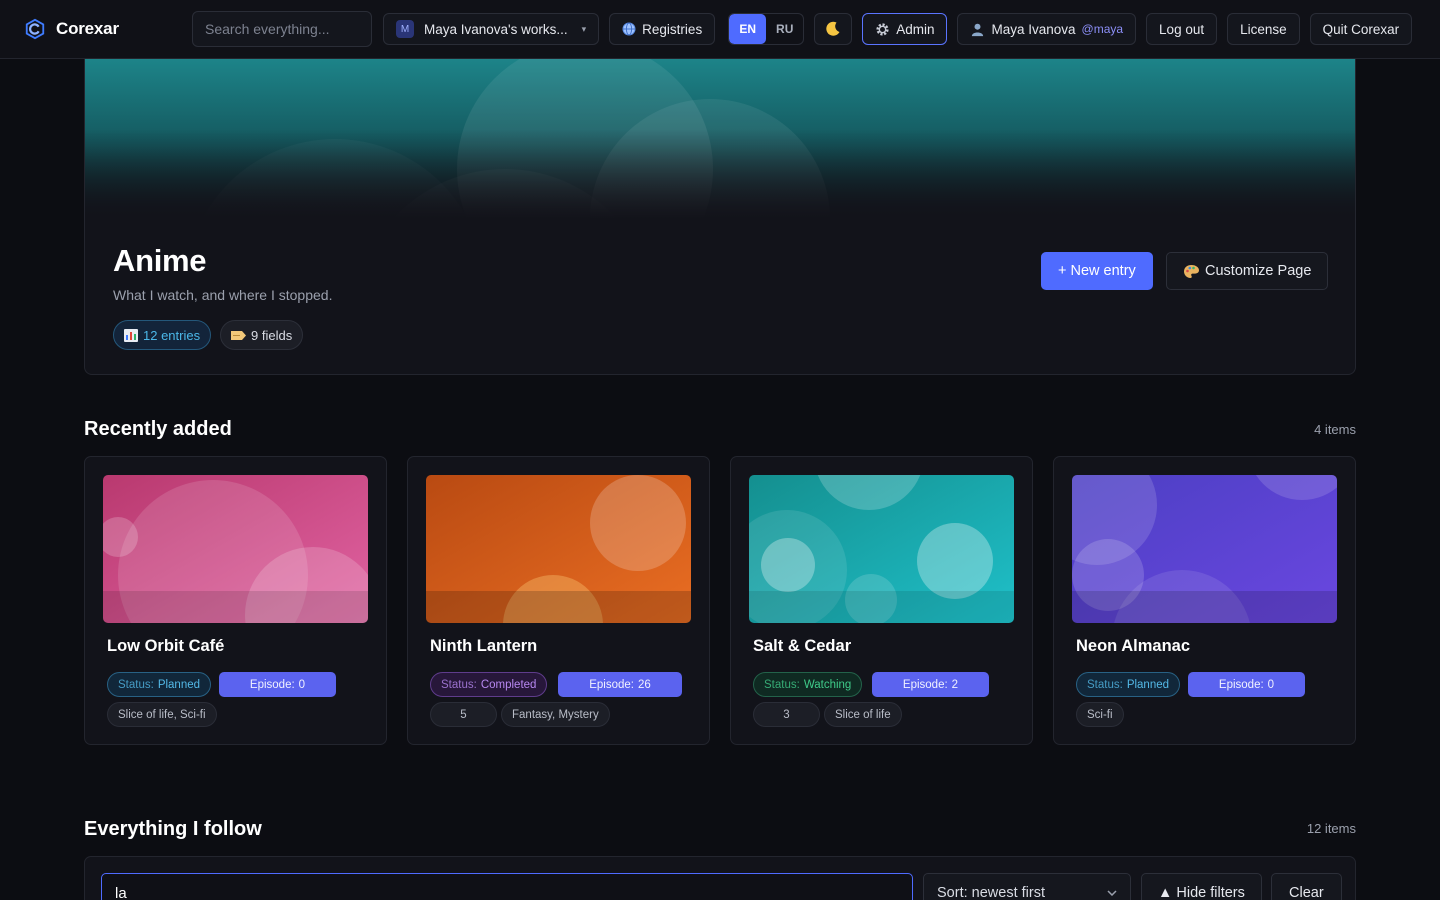  I want to click on rating-tag: 5, so click(463, 714).